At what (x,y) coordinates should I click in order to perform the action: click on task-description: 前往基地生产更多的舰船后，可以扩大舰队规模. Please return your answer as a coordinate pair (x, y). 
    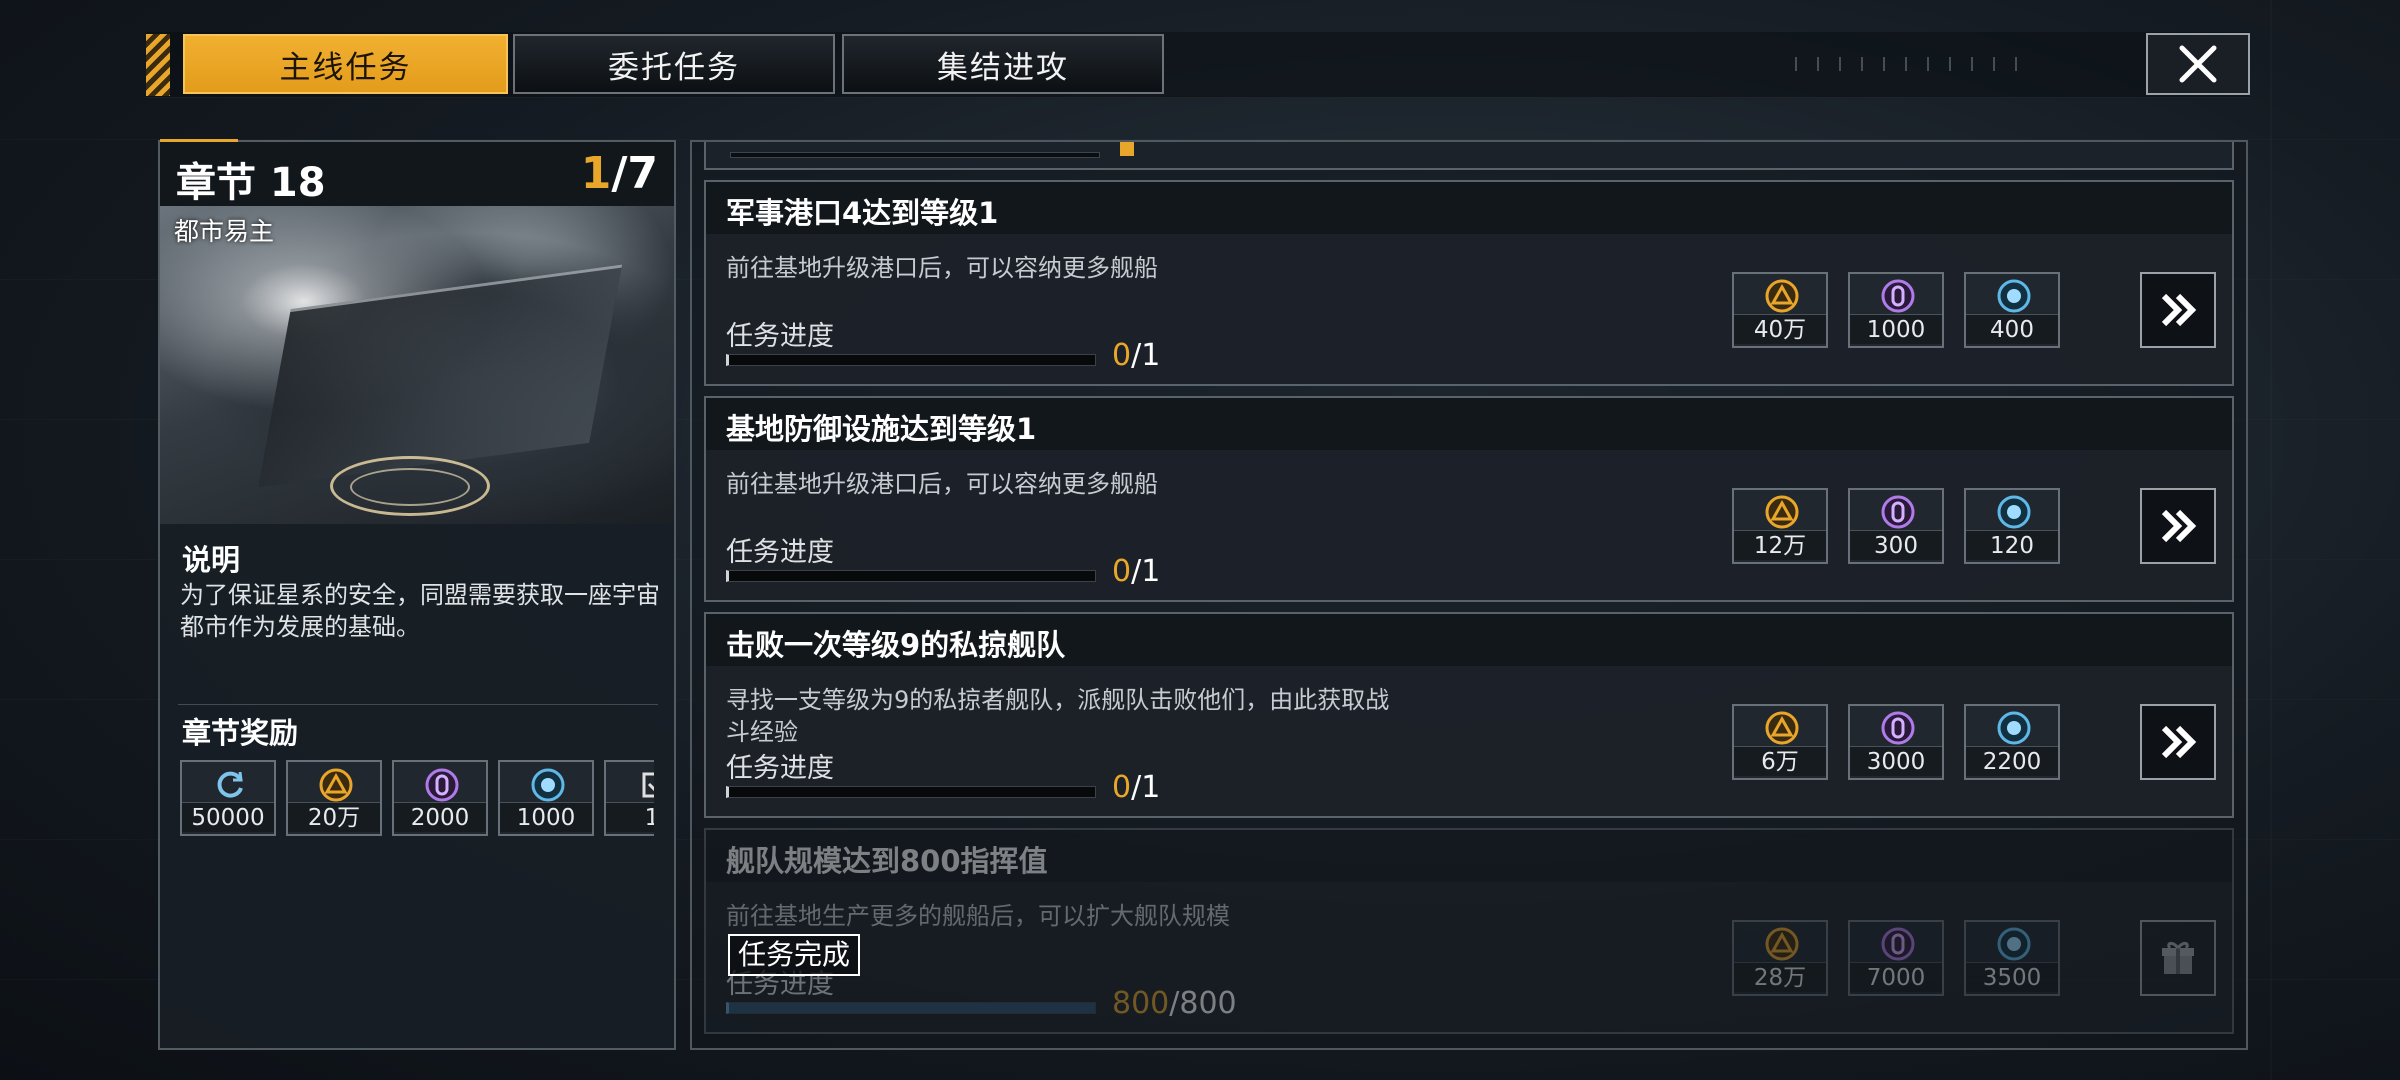
    Looking at the image, I should click on (978, 916).